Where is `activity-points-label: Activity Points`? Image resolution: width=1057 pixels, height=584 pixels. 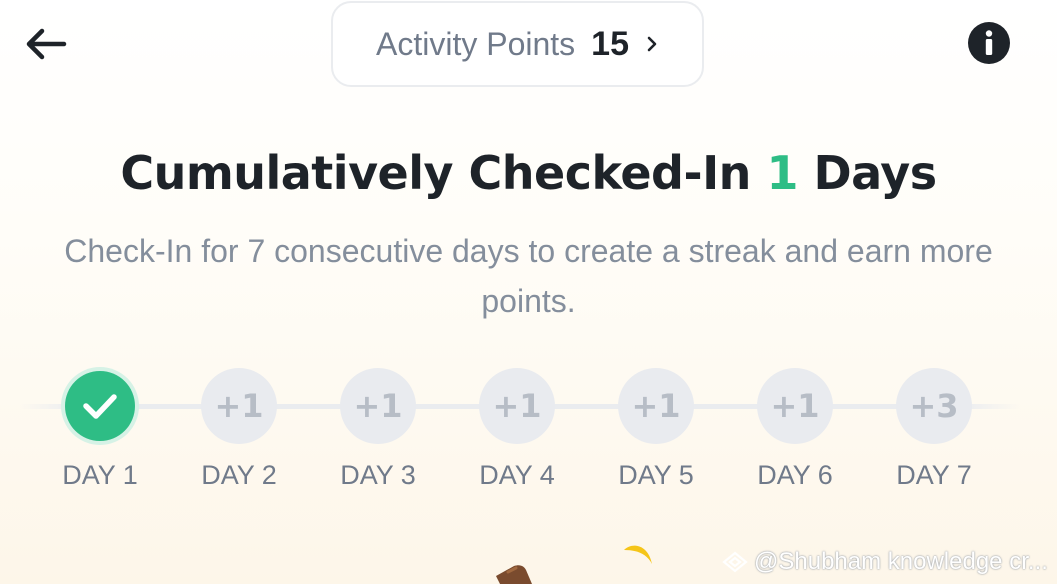
activity-points-label: Activity Points is located at coordinates (476, 43).